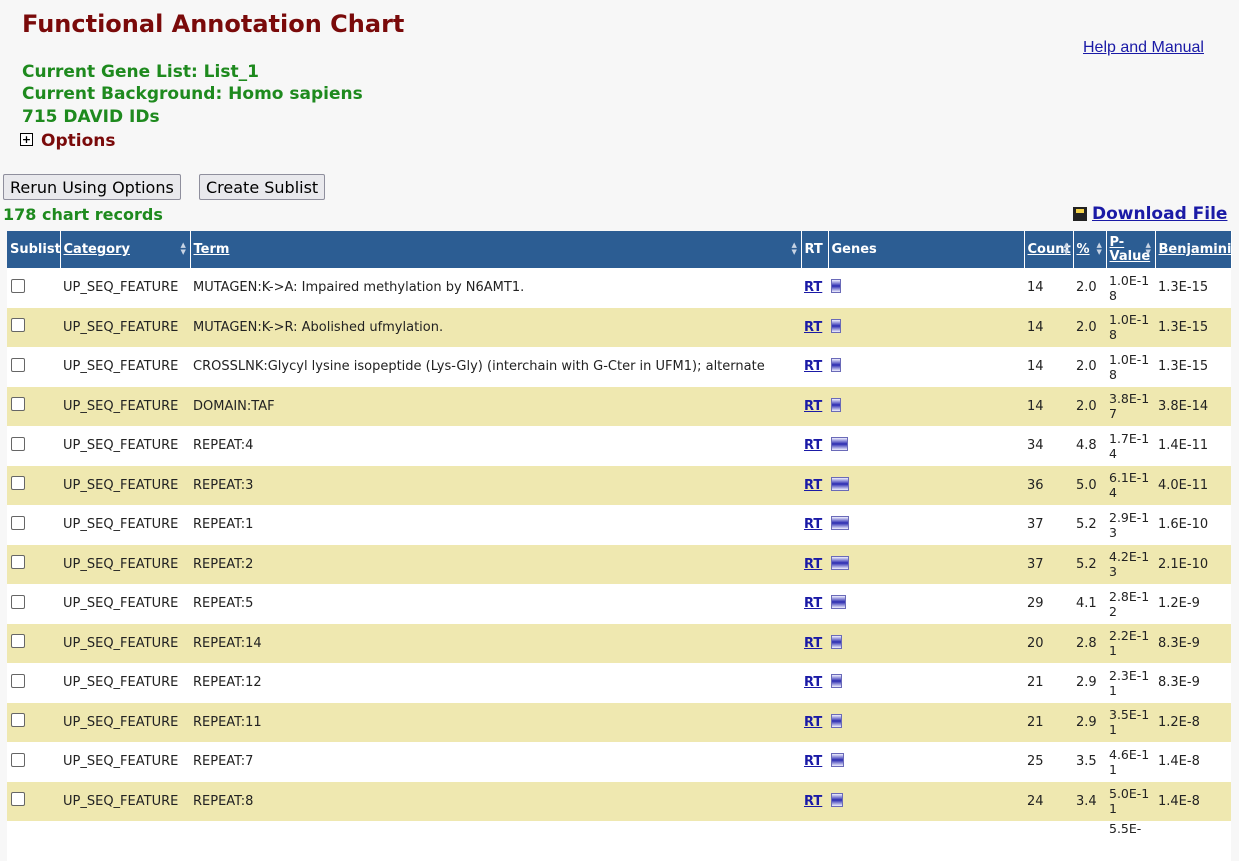 Image resolution: width=1239 pixels, height=861 pixels. Describe the element at coordinates (1048, 801) in the screenshot. I see `count-cell: 24` at that location.